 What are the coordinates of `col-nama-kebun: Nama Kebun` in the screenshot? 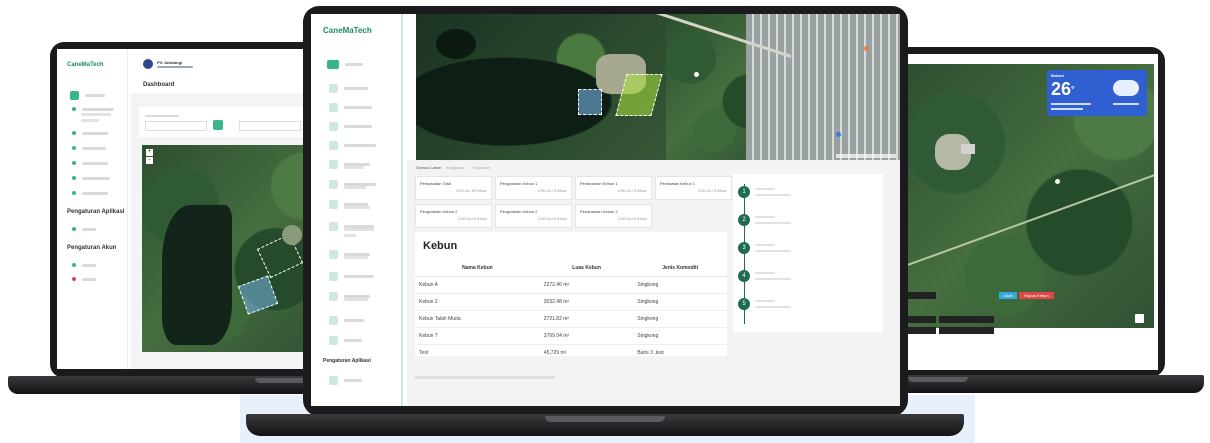 It's located at (477, 268).